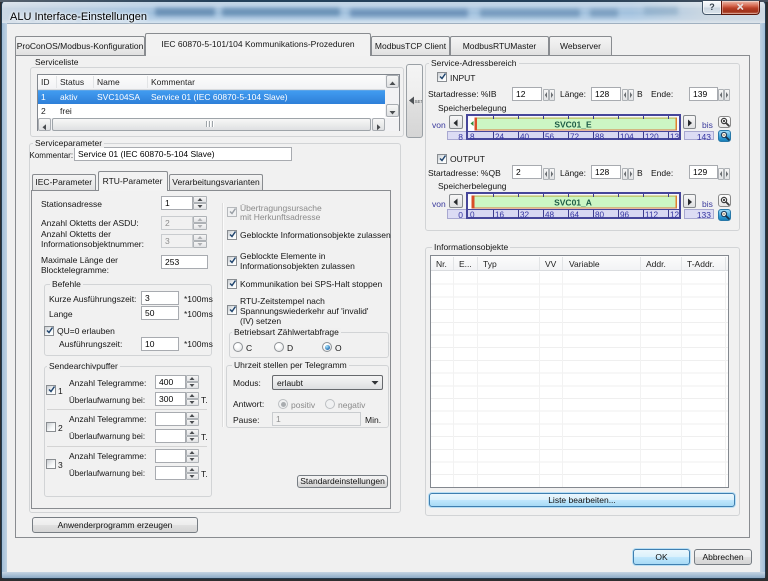 The image size is (768, 581). What do you see at coordinates (651, 215) in the screenshot?
I see `svg-text: 112` at bounding box center [651, 215].